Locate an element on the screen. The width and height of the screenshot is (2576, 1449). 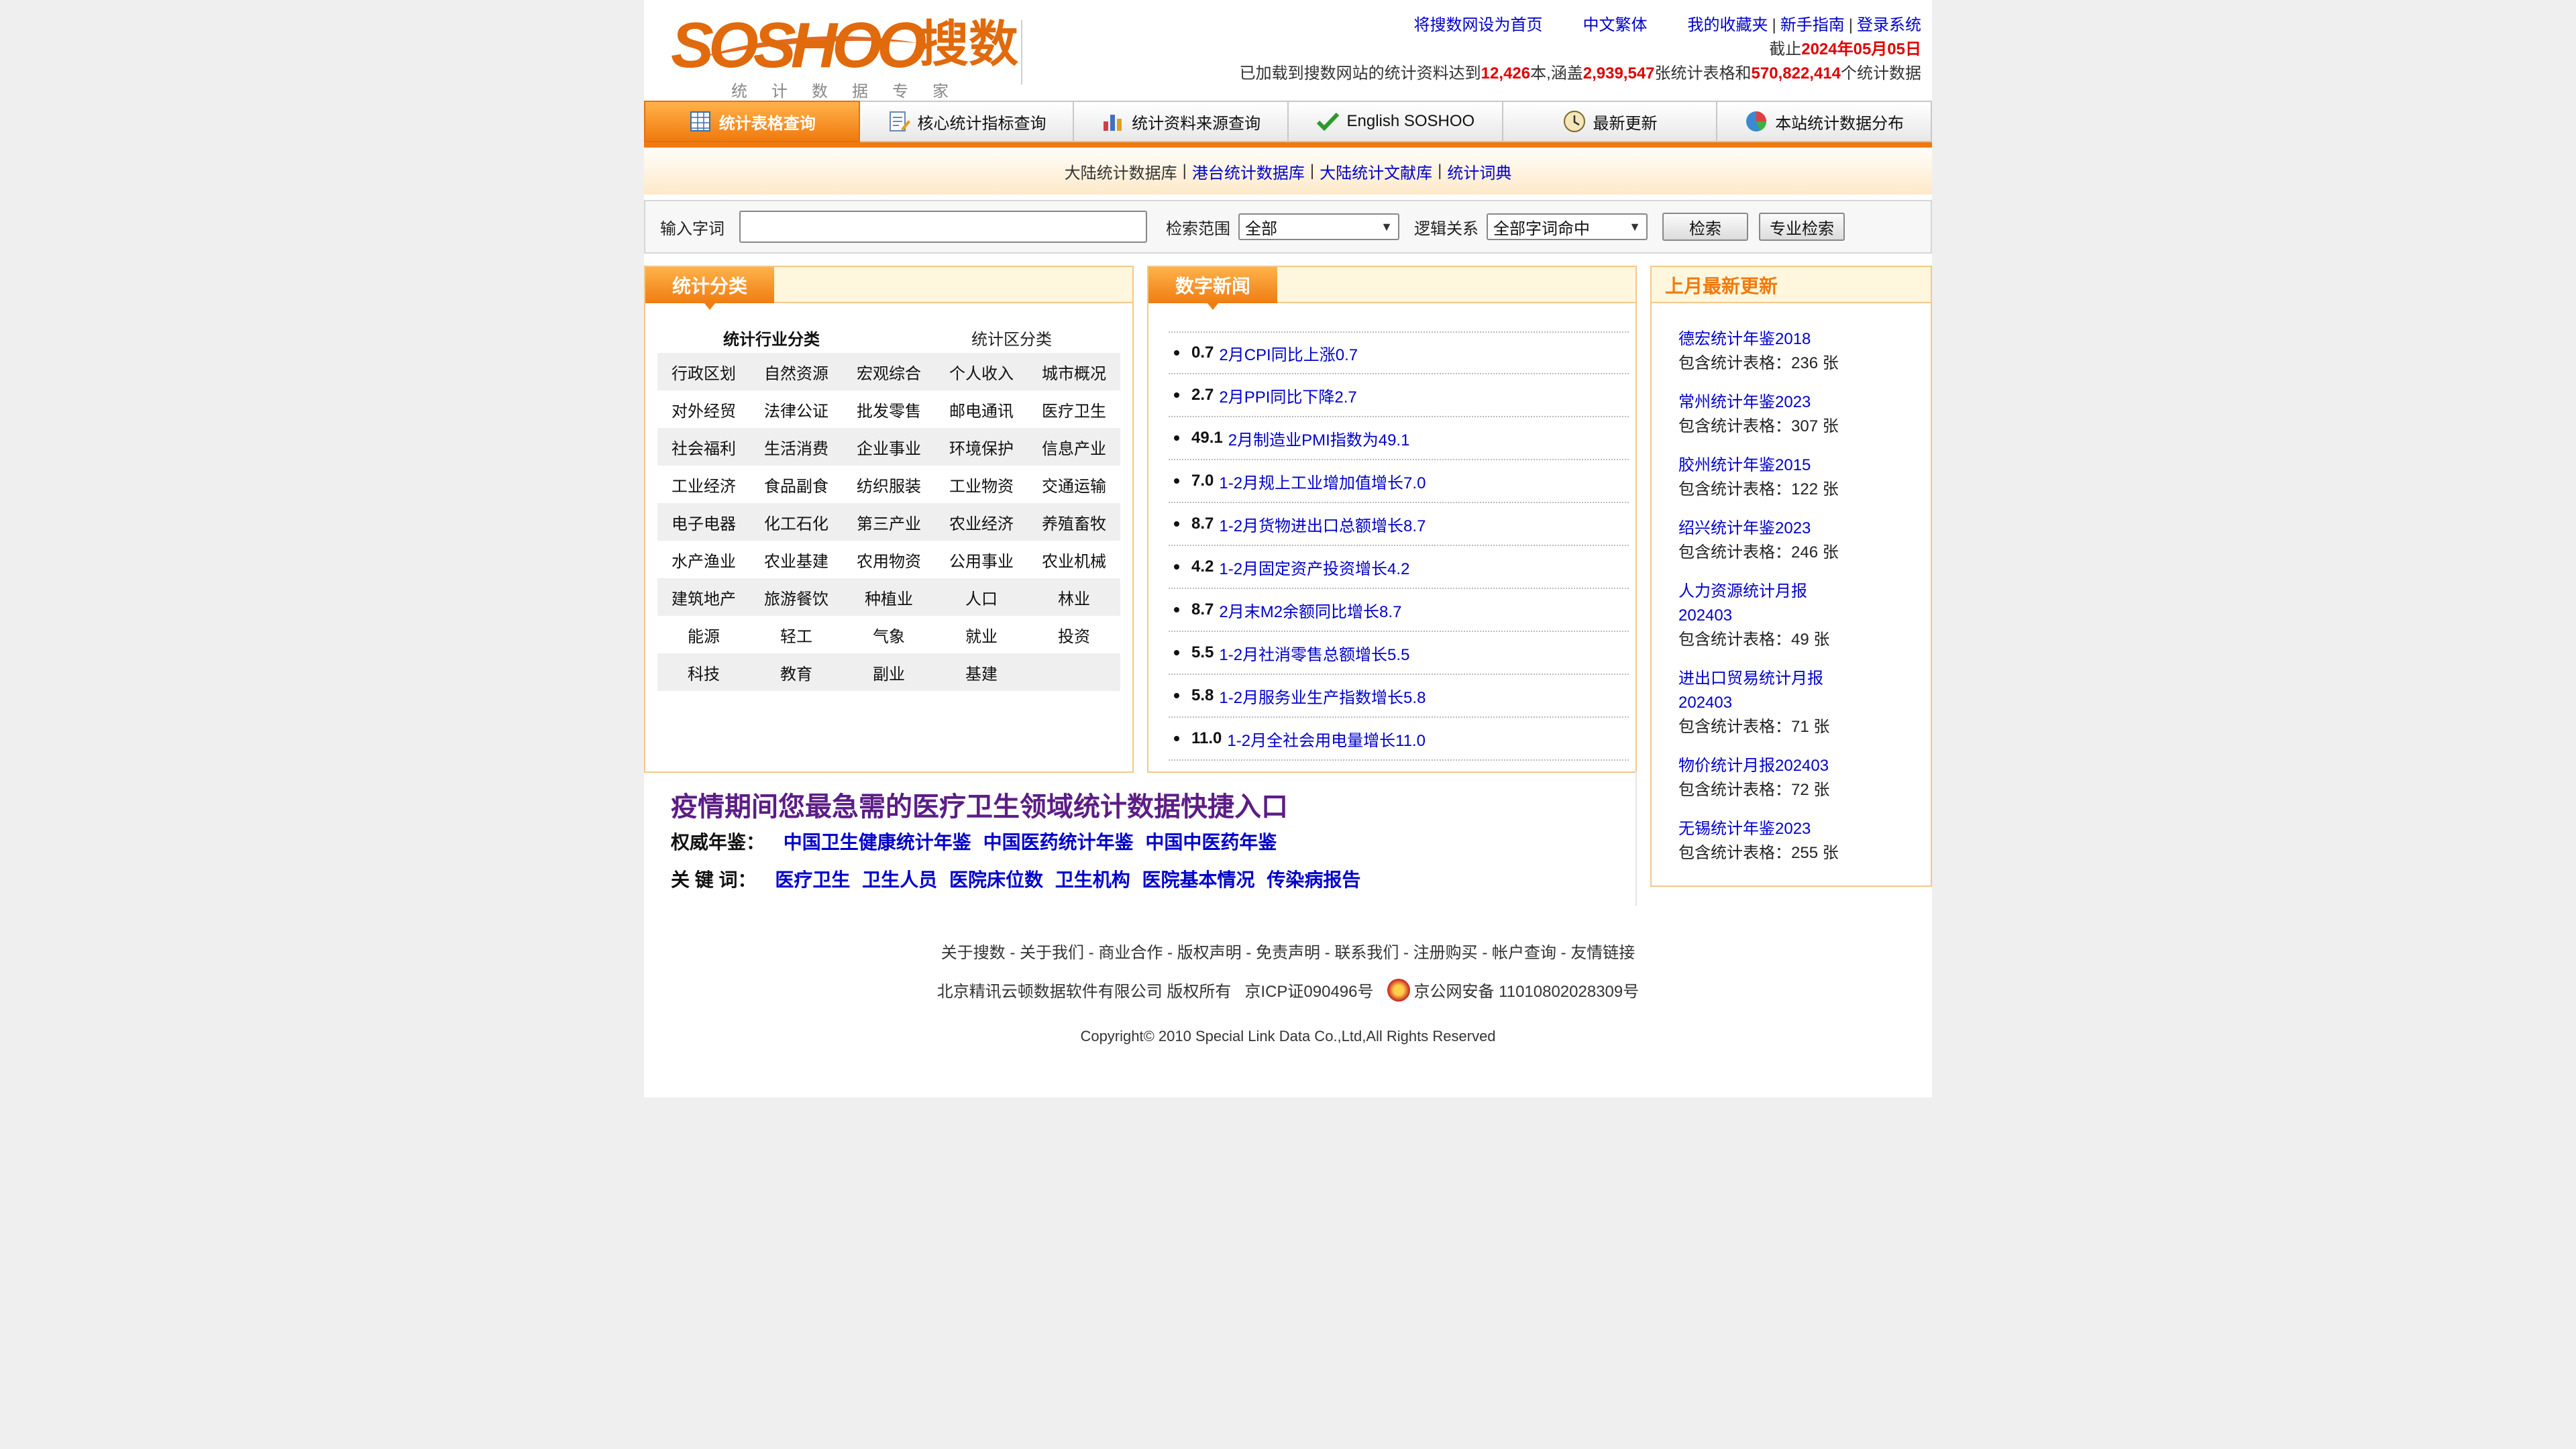
yearbook-link: 中国卫生健康统计年鉴 is located at coordinates (877, 842).